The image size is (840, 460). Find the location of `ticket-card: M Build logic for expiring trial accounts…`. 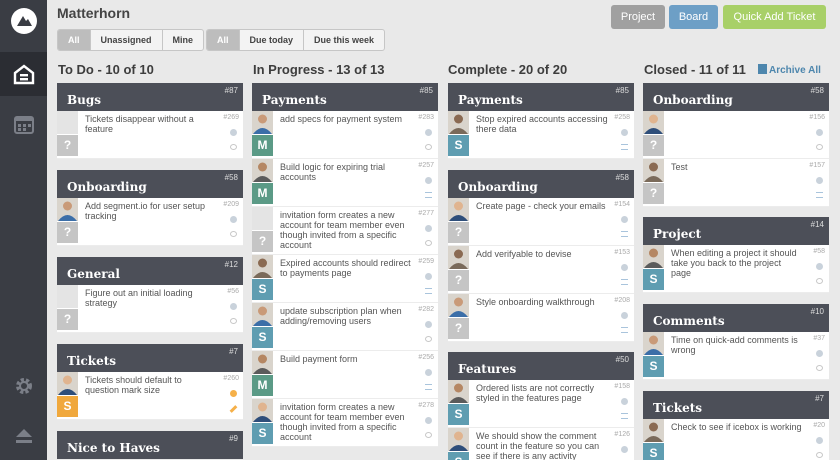

ticket-card: M Build logic for expiring trial accounts… is located at coordinates (345, 183).